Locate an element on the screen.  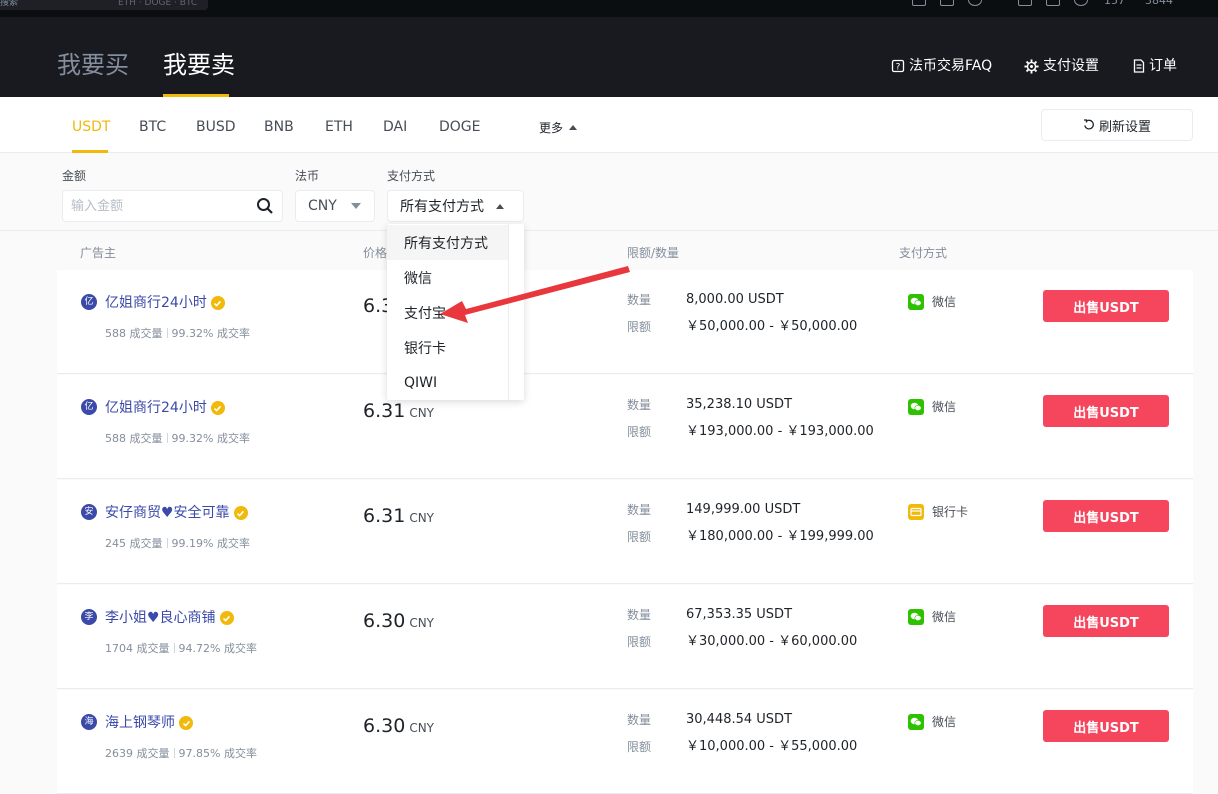
top-search-box: 搜索 ETH · DOGE · BTC is located at coordinates (104, 5).